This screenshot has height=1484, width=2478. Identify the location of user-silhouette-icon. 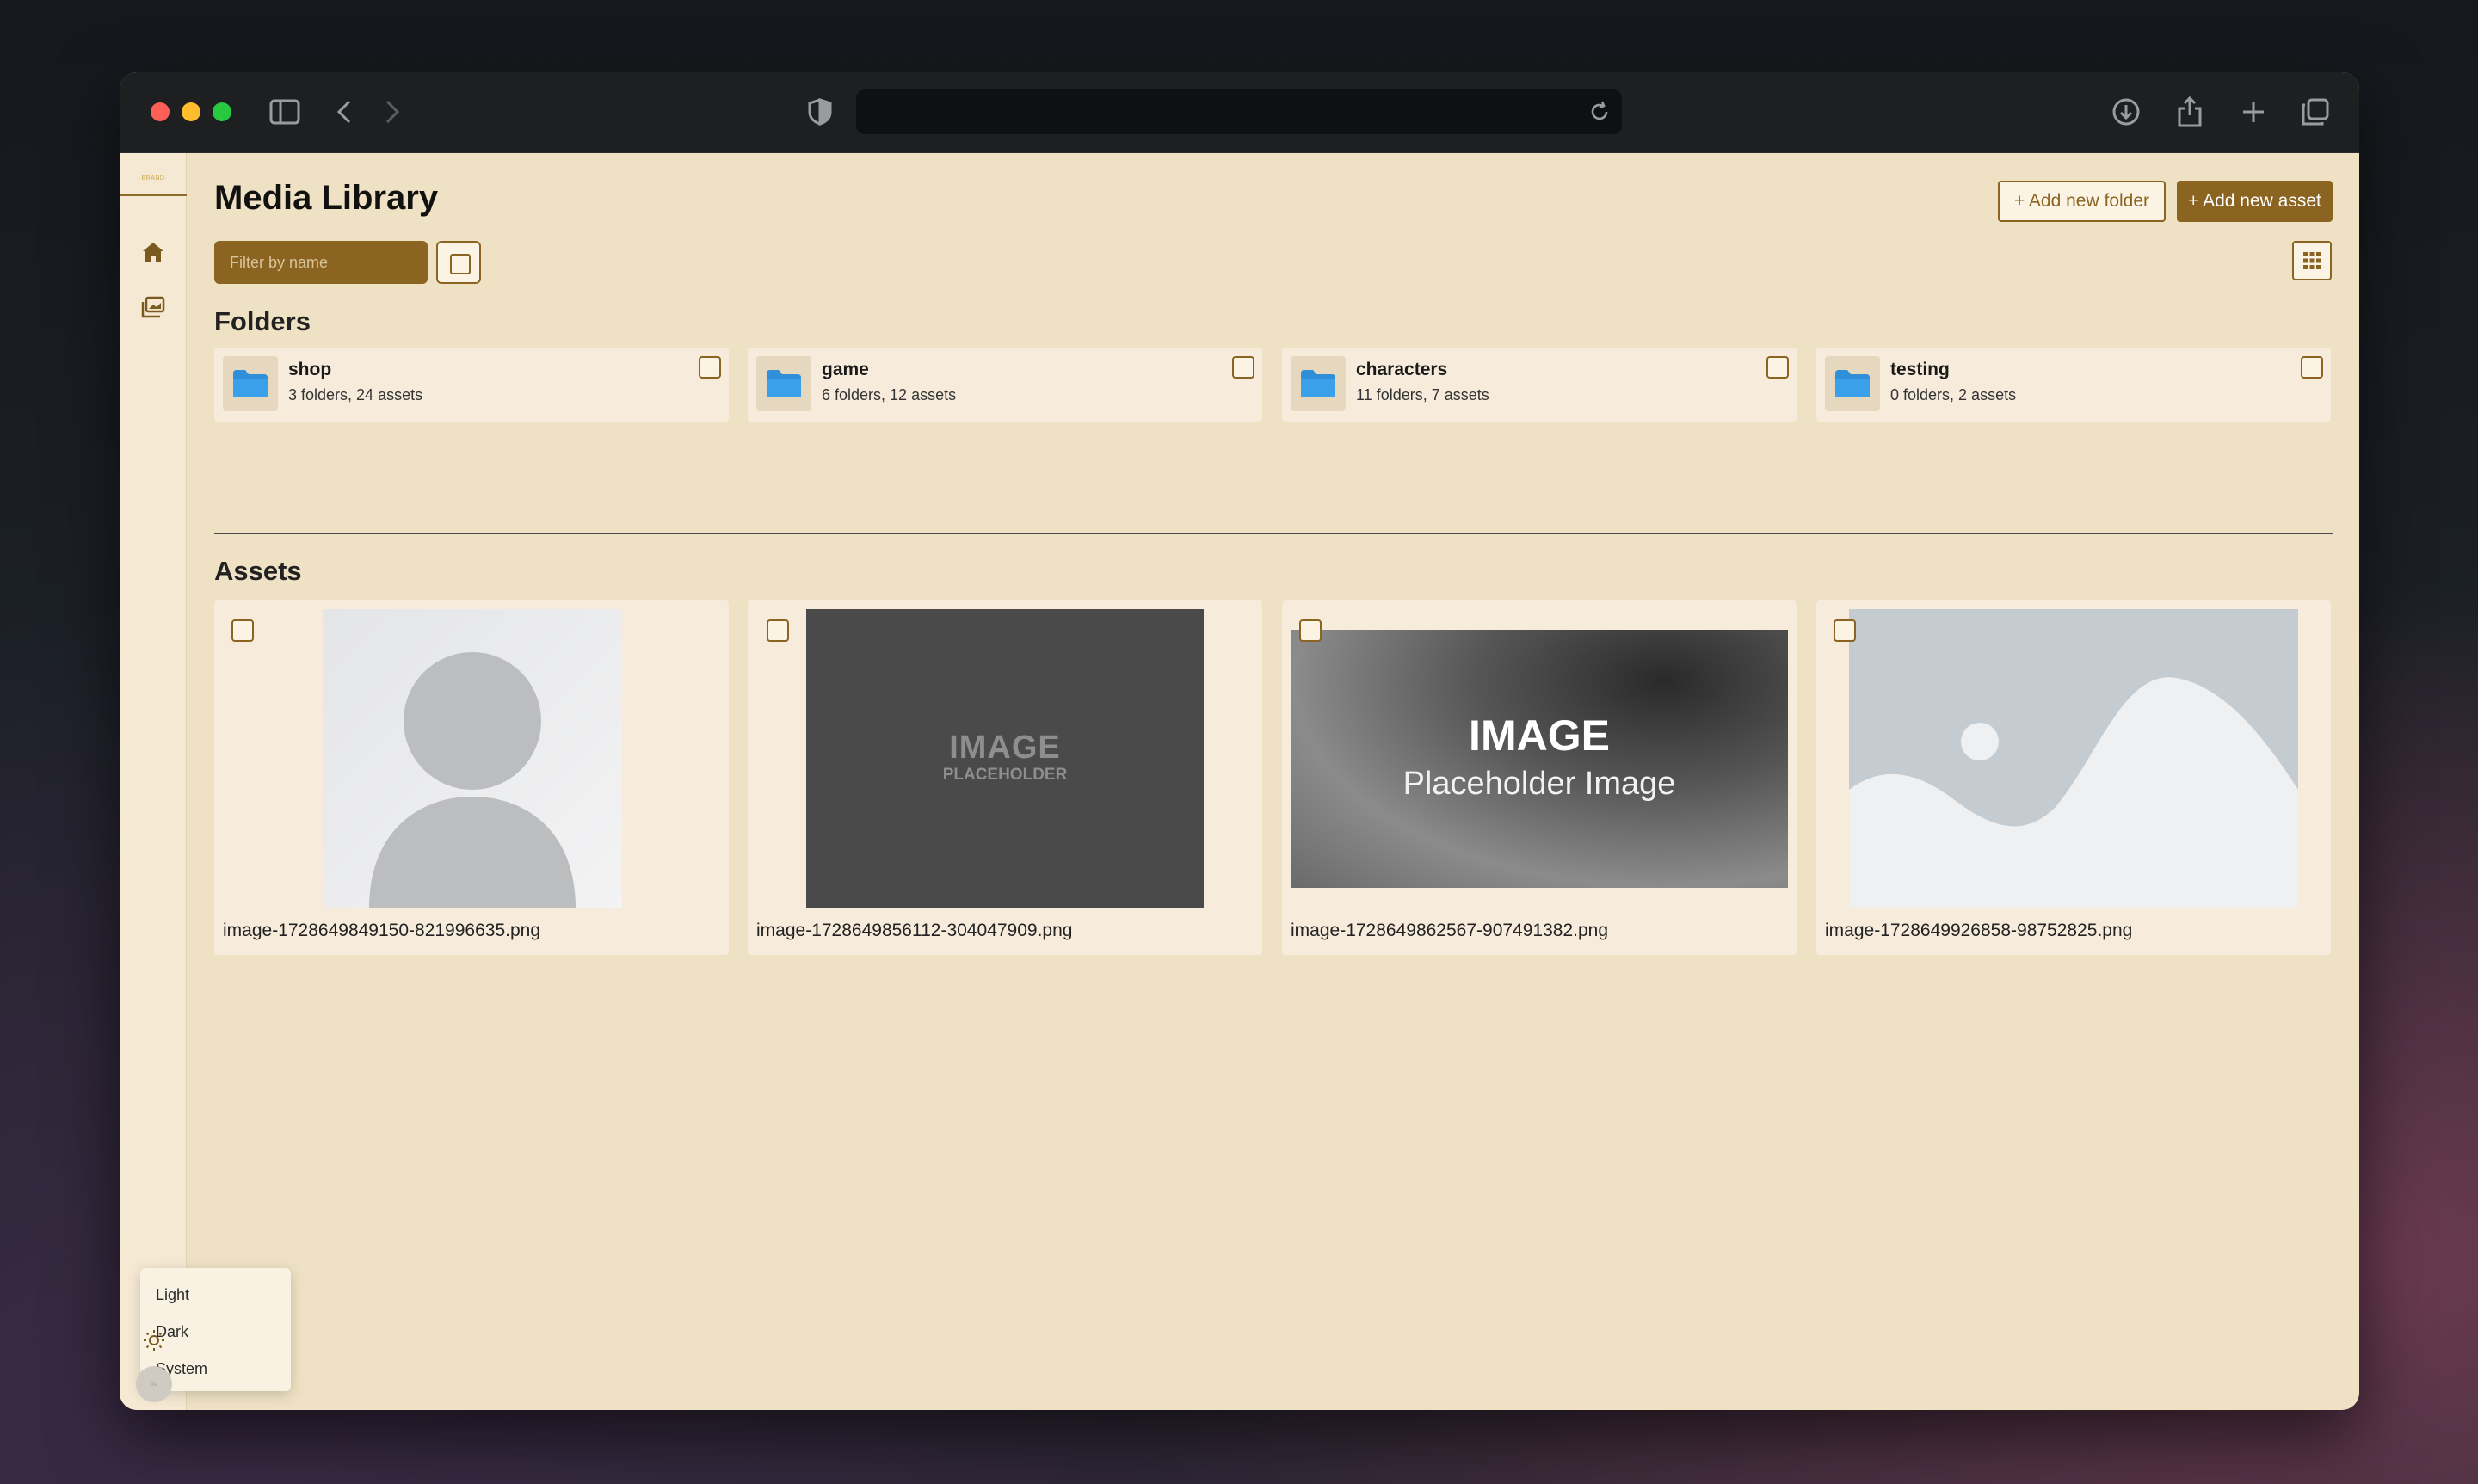
(472, 780).